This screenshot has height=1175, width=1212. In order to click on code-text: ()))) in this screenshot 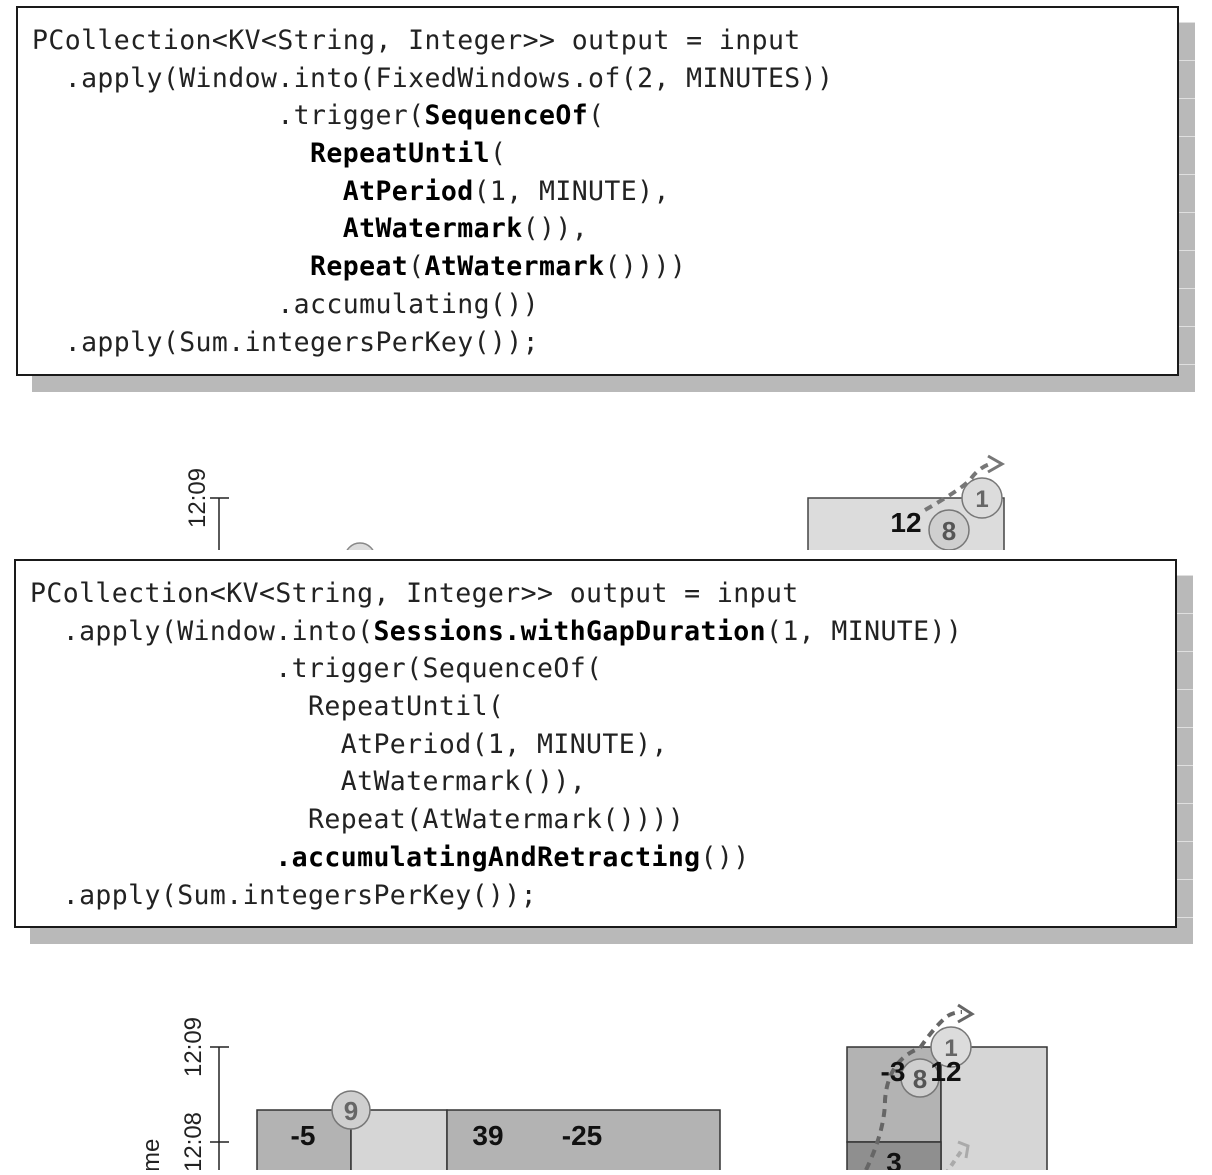, I will do `click(645, 267)`.